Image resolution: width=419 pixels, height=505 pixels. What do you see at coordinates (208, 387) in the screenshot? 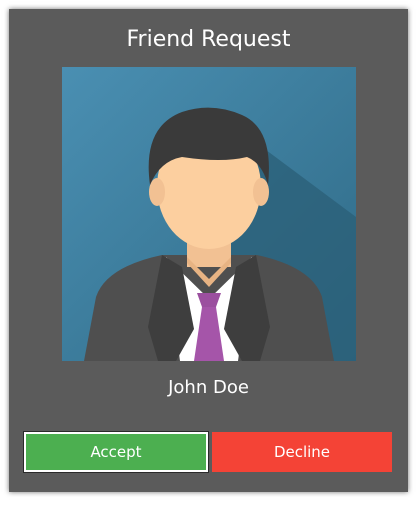
I see `friend-name: John Doe` at bounding box center [208, 387].